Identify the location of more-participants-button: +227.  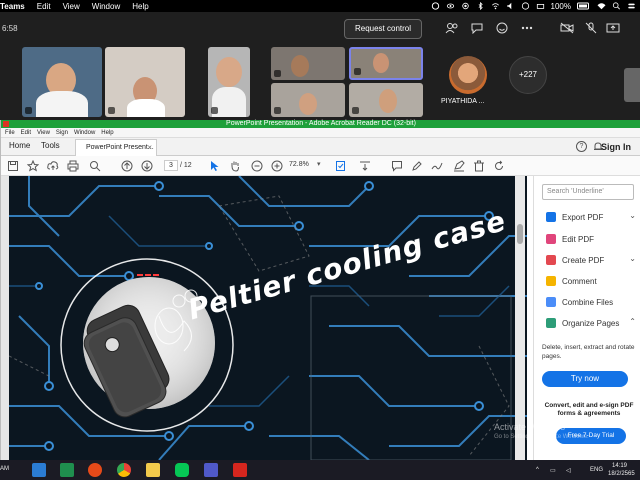
(528, 75).